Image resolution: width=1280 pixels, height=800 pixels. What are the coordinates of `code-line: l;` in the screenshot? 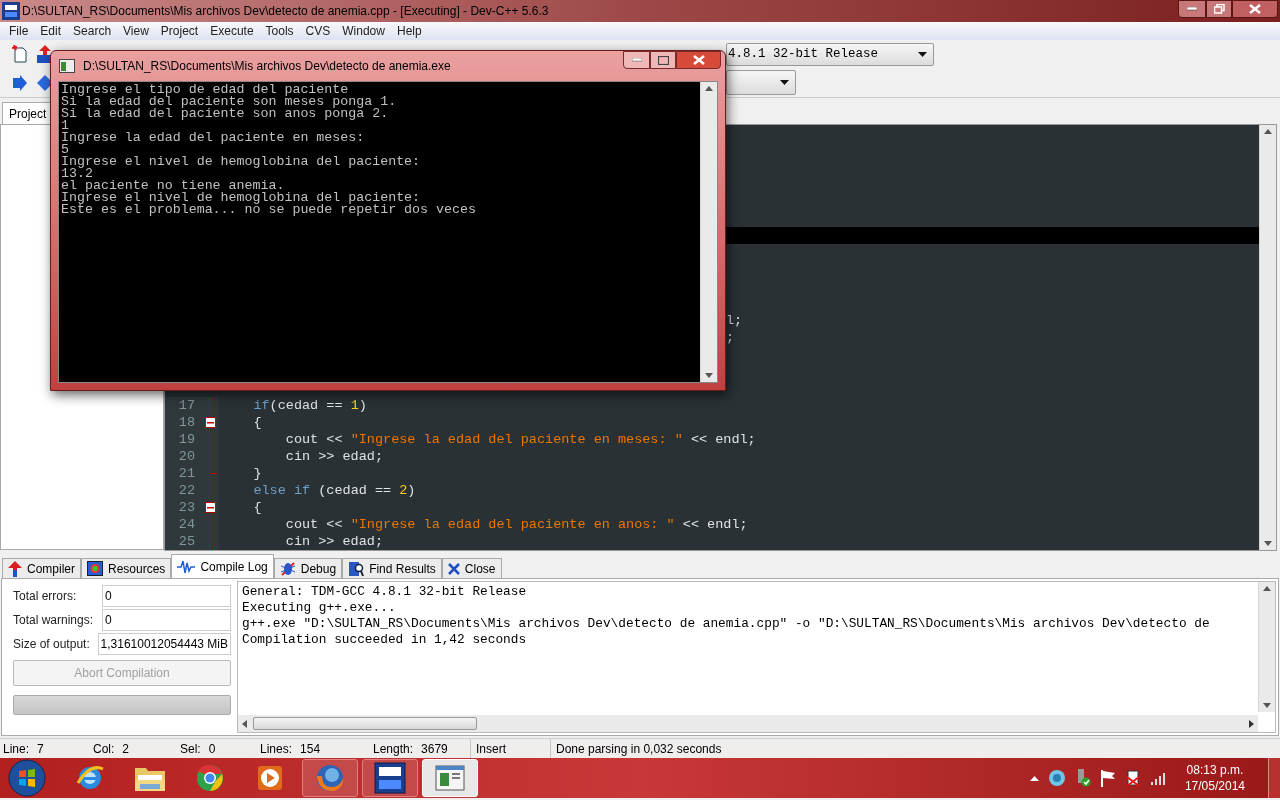 It's located at (734, 320).